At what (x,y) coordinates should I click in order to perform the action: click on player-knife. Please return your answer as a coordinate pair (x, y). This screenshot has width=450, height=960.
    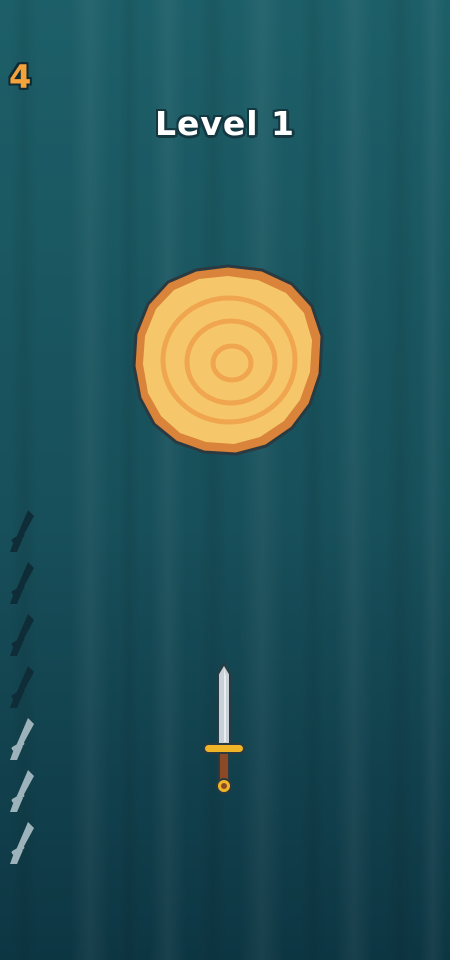
    Looking at the image, I should click on (224, 728).